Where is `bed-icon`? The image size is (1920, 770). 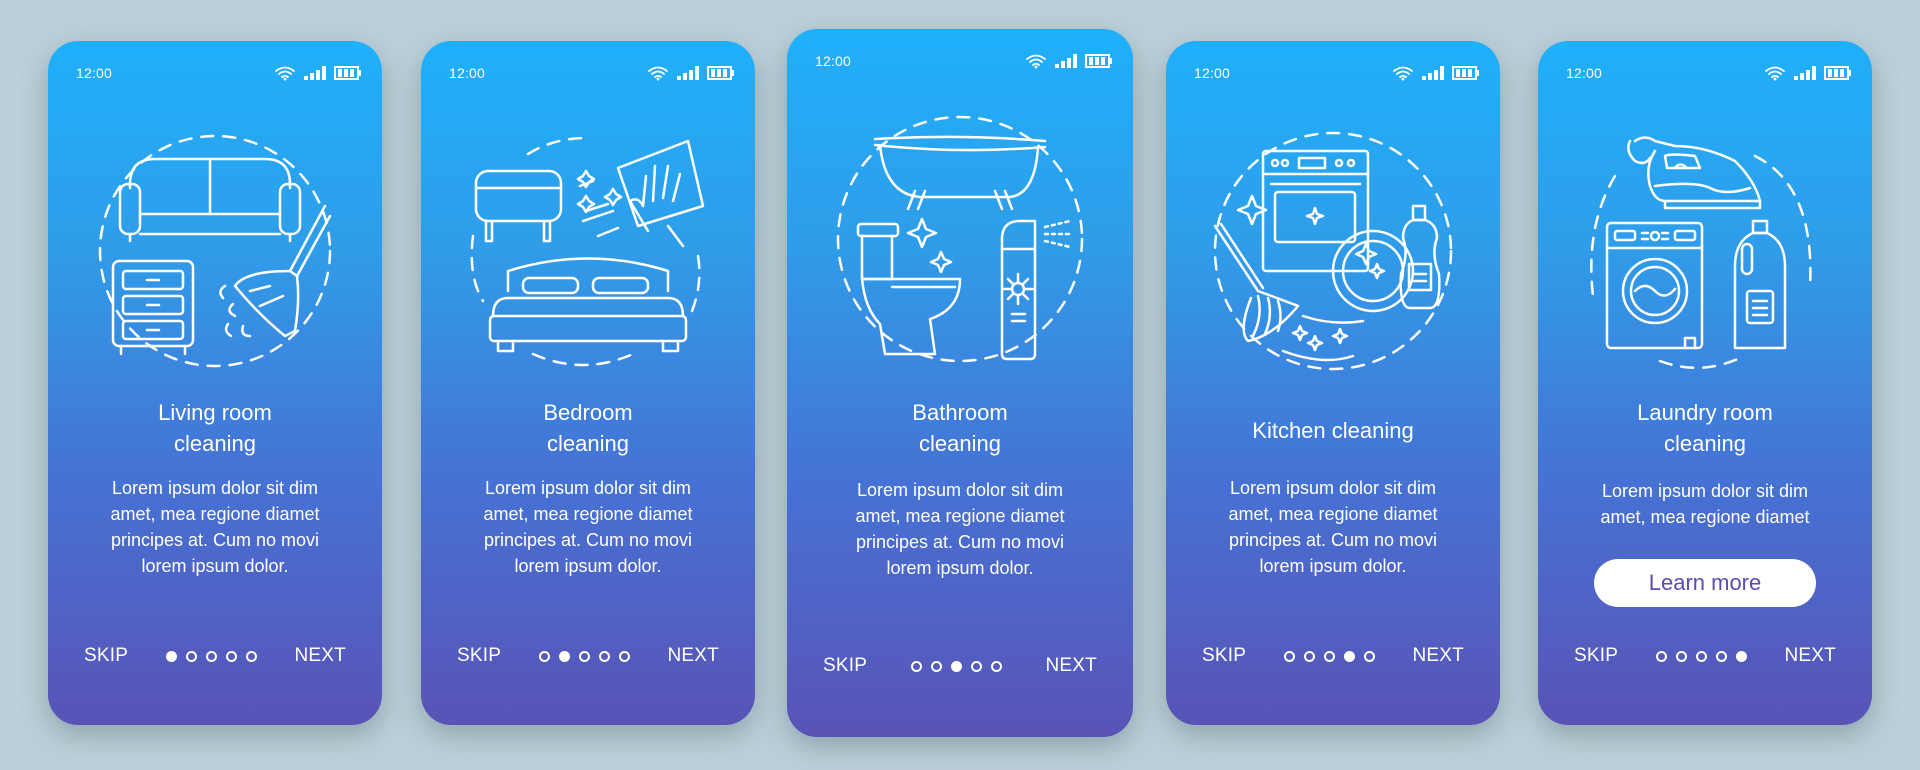
bed-icon is located at coordinates (588, 305).